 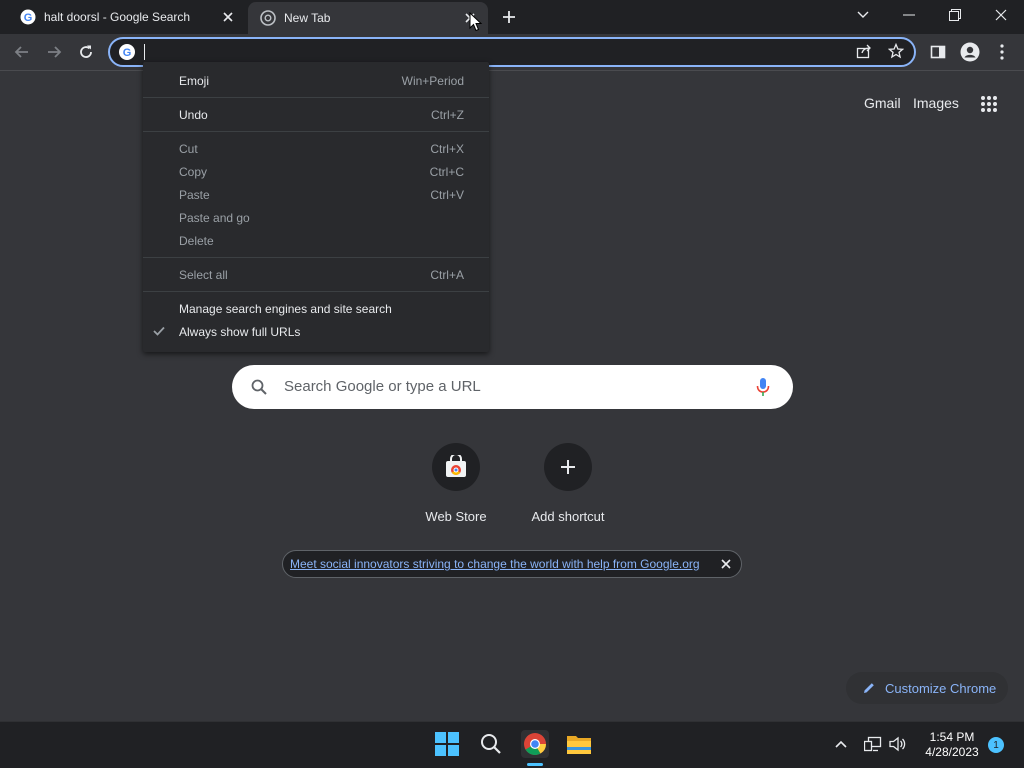 I want to click on address-input, so click(x=492, y=52).